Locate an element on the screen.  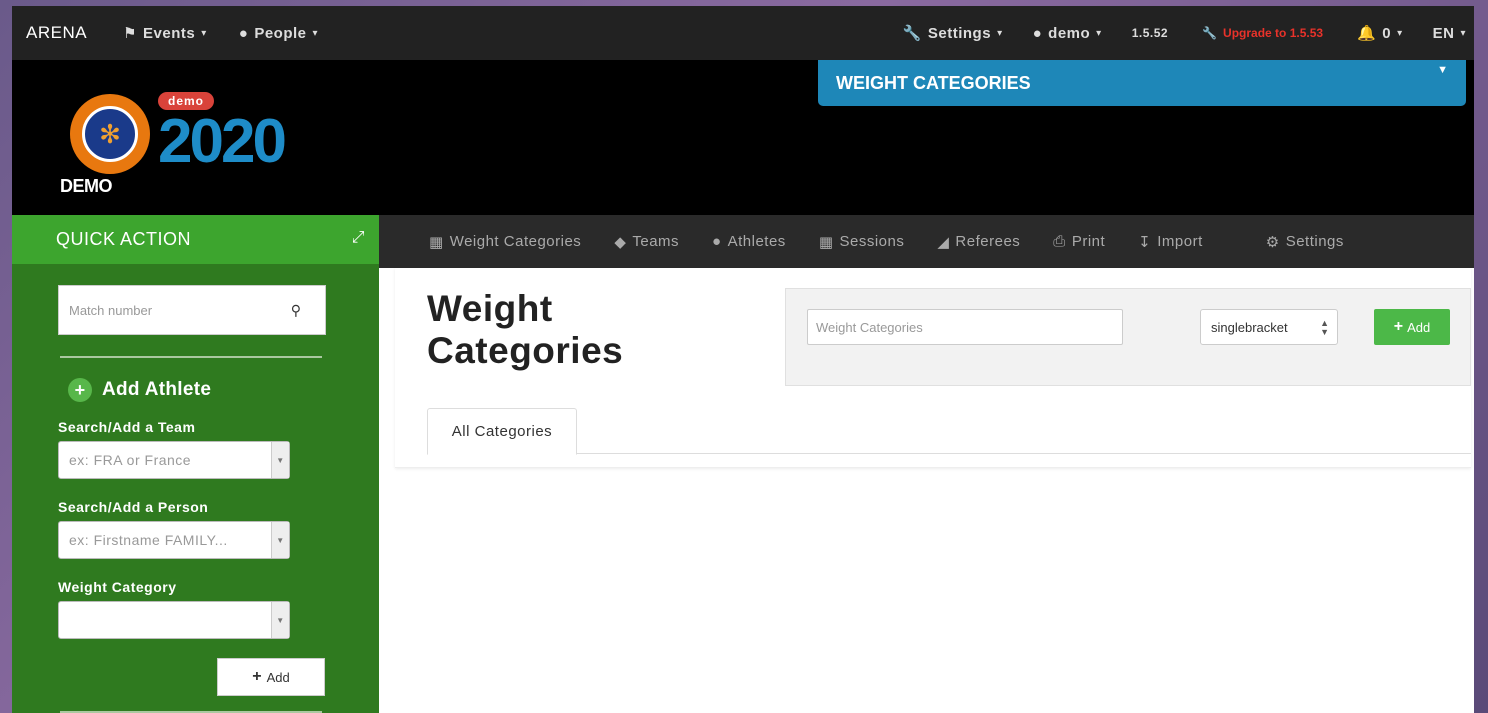
add-athlete-heading: + Add Athlete is located at coordinates (139, 390).